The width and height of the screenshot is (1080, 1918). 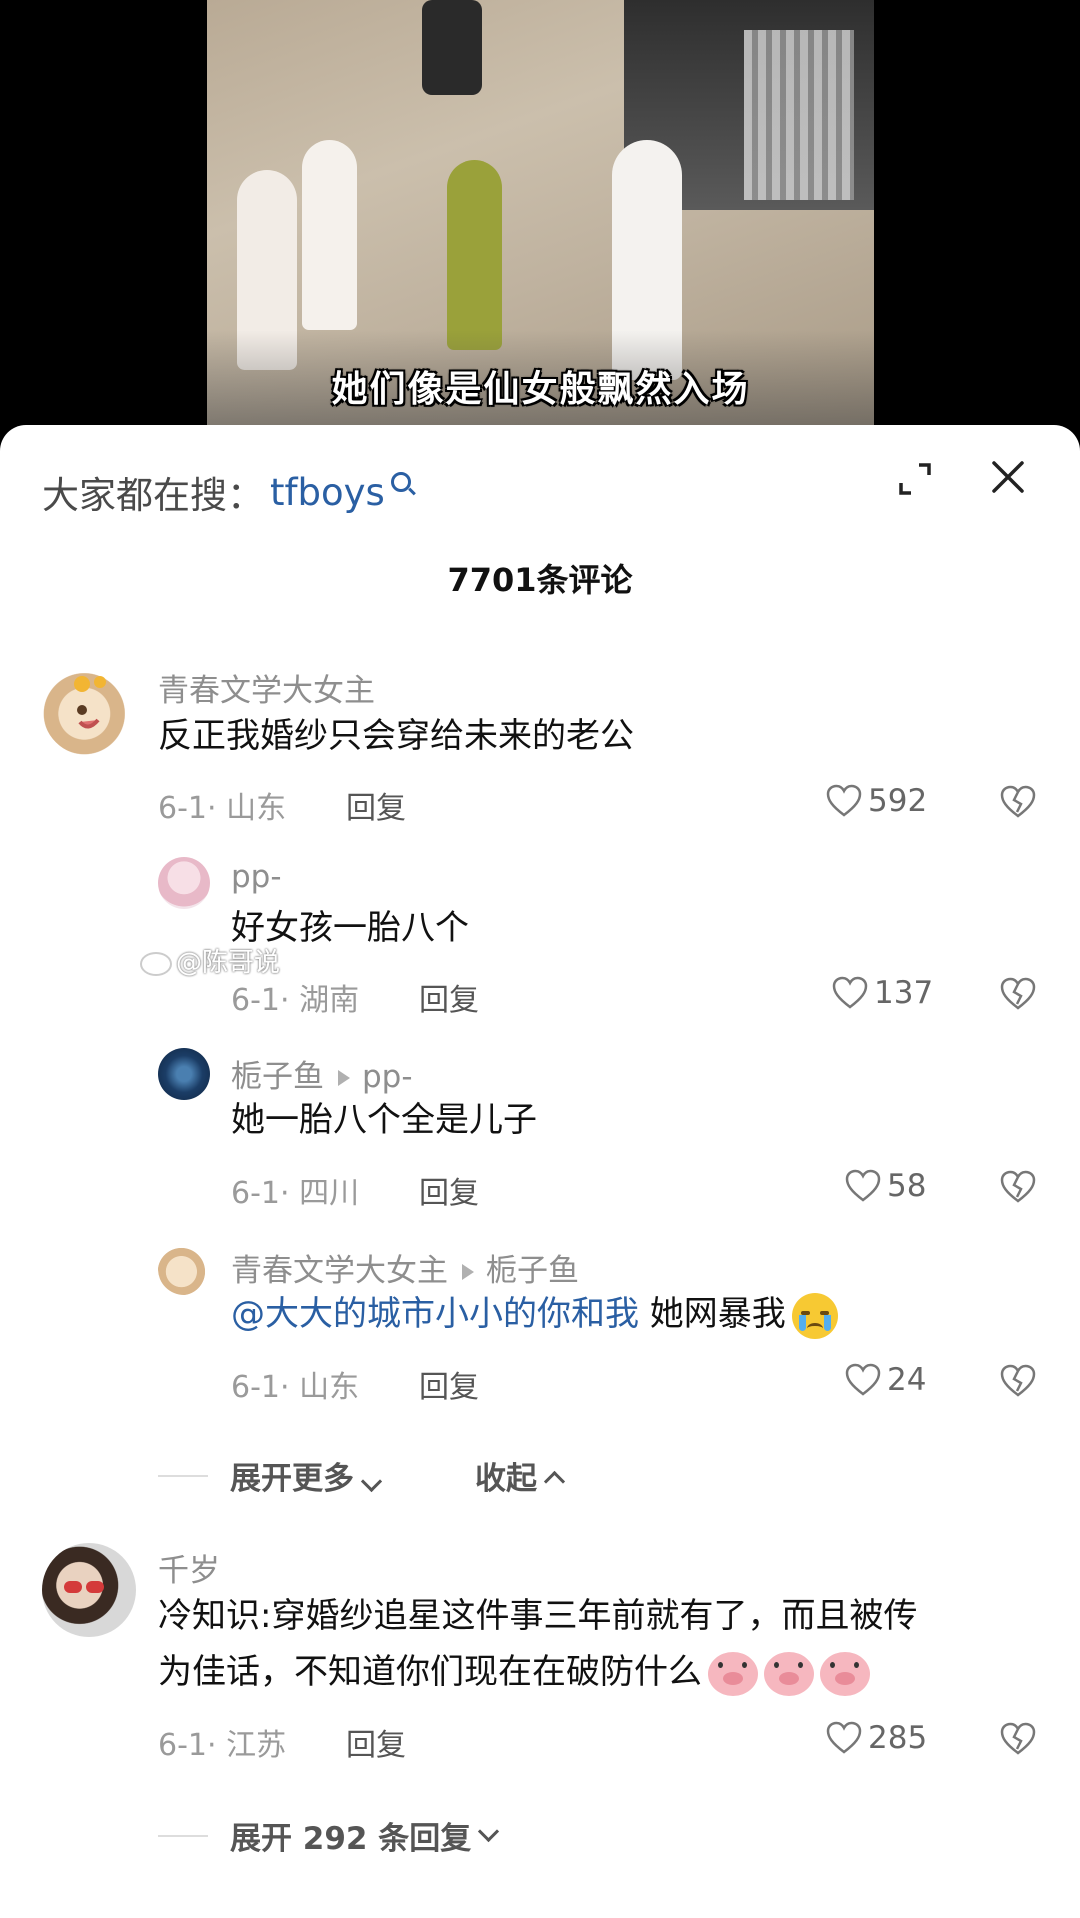 I want to click on close-icon, so click(x=1008, y=477).